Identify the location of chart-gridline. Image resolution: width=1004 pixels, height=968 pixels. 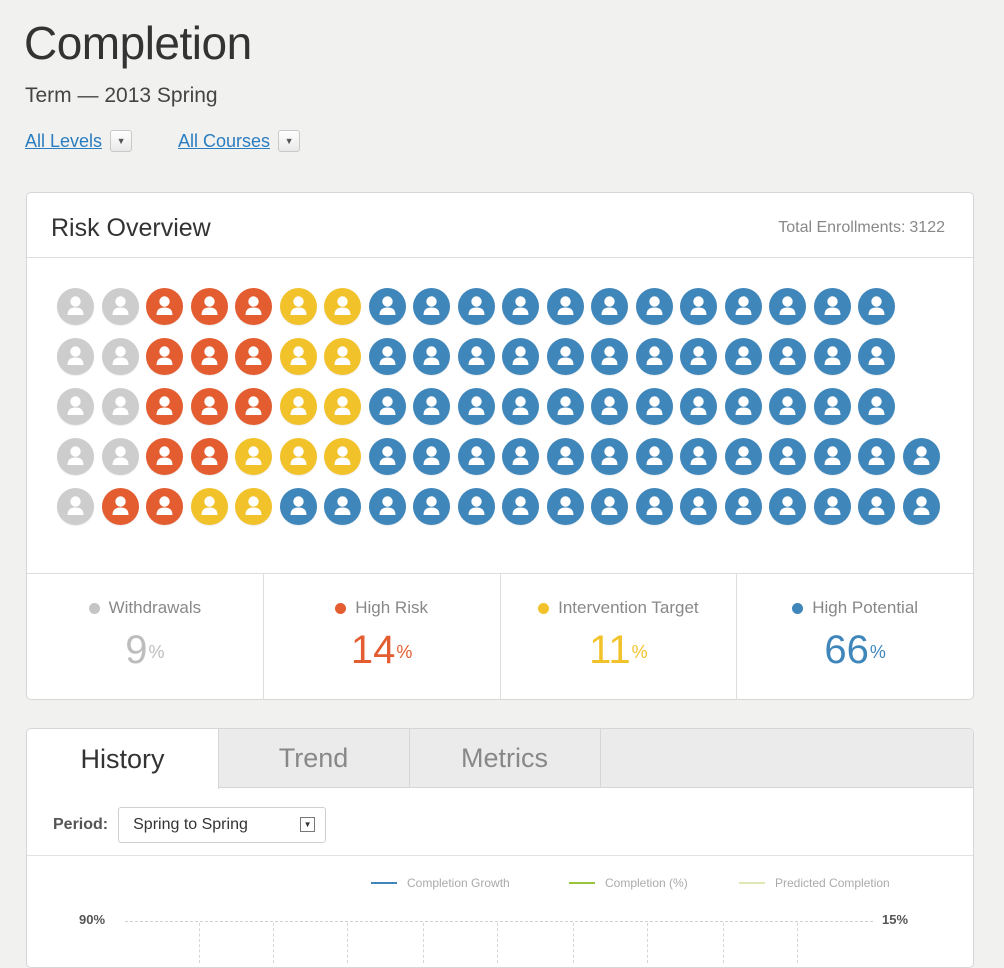
(499, 921).